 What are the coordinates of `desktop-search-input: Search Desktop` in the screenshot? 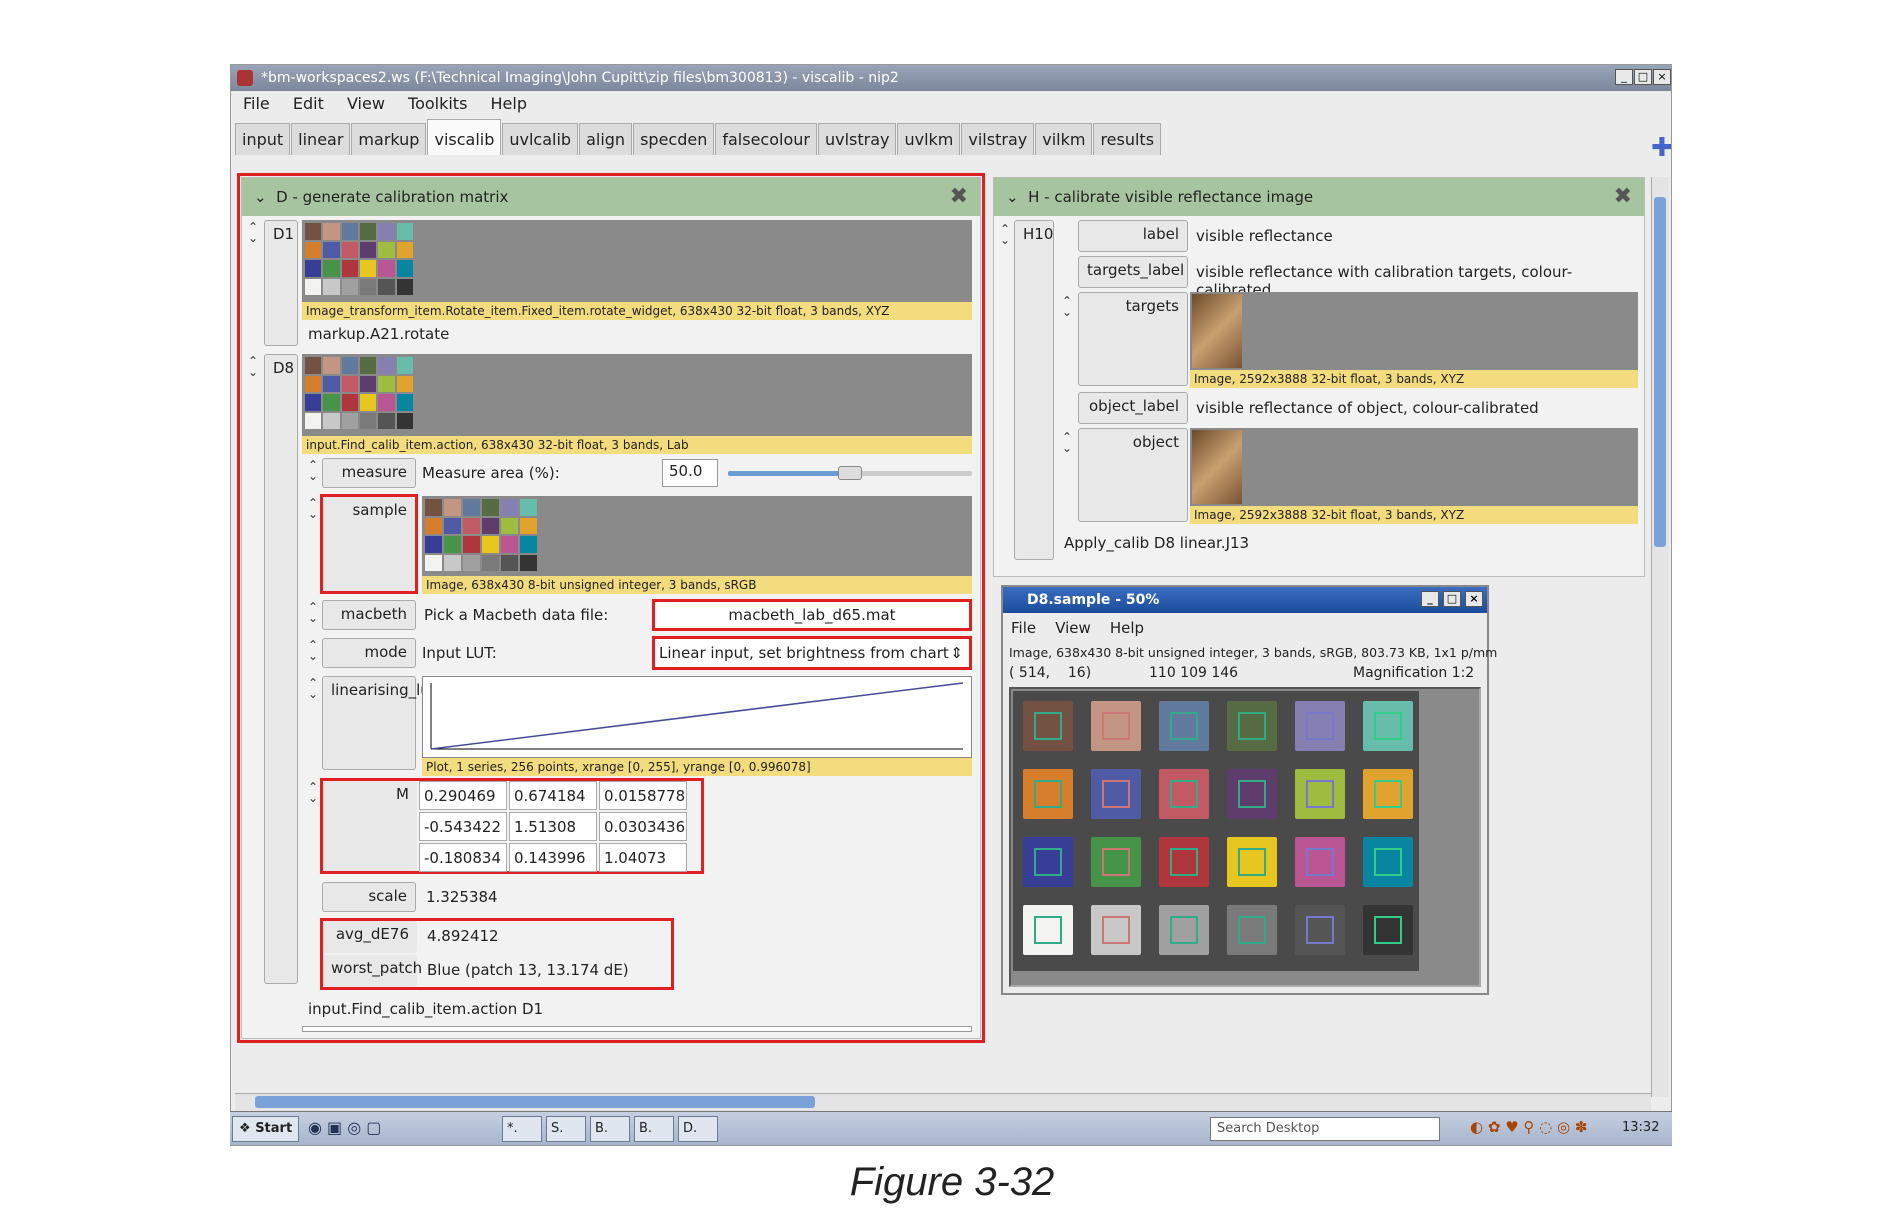 It's located at (1325, 1129).